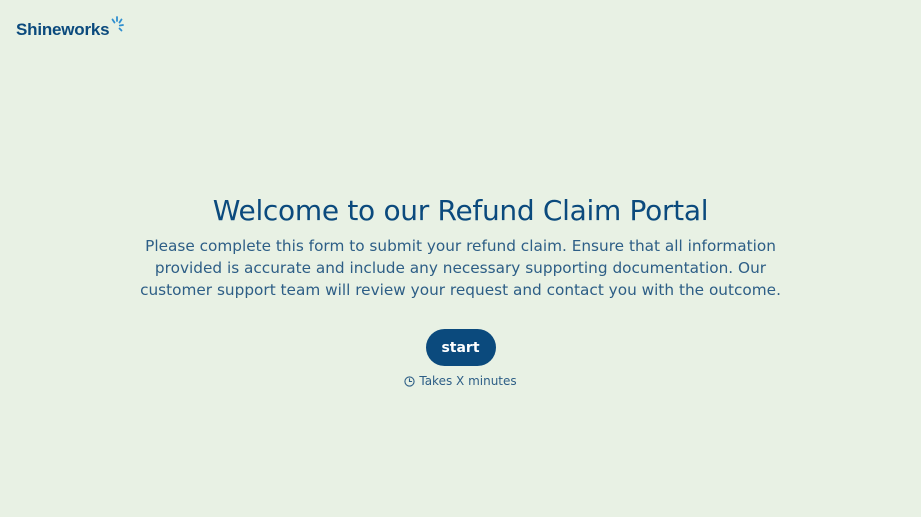 This screenshot has height=517, width=921. Describe the element at coordinates (409, 381) in the screenshot. I see `clock-icon` at that location.